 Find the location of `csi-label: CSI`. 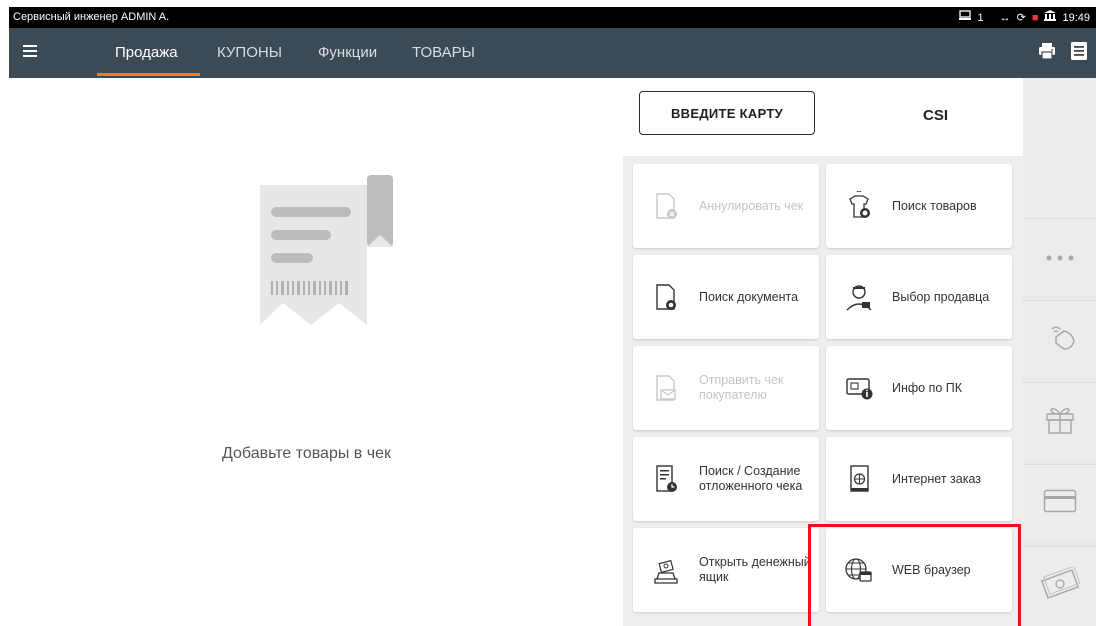

csi-label: CSI is located at coordinates (935, 115).